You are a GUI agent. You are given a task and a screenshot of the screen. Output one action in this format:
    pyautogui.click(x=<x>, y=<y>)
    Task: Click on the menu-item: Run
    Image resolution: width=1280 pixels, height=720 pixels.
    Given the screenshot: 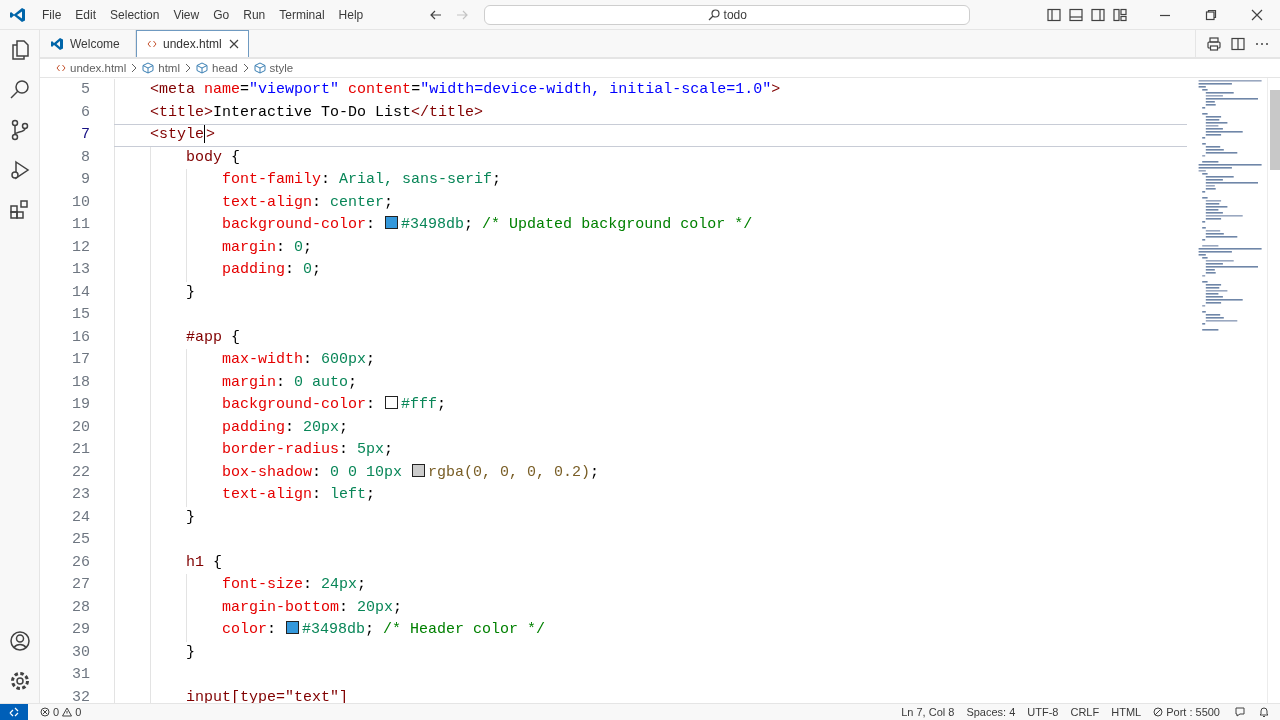 What is the action you would take?
    pyautogui.click(x=254, y=14)
    